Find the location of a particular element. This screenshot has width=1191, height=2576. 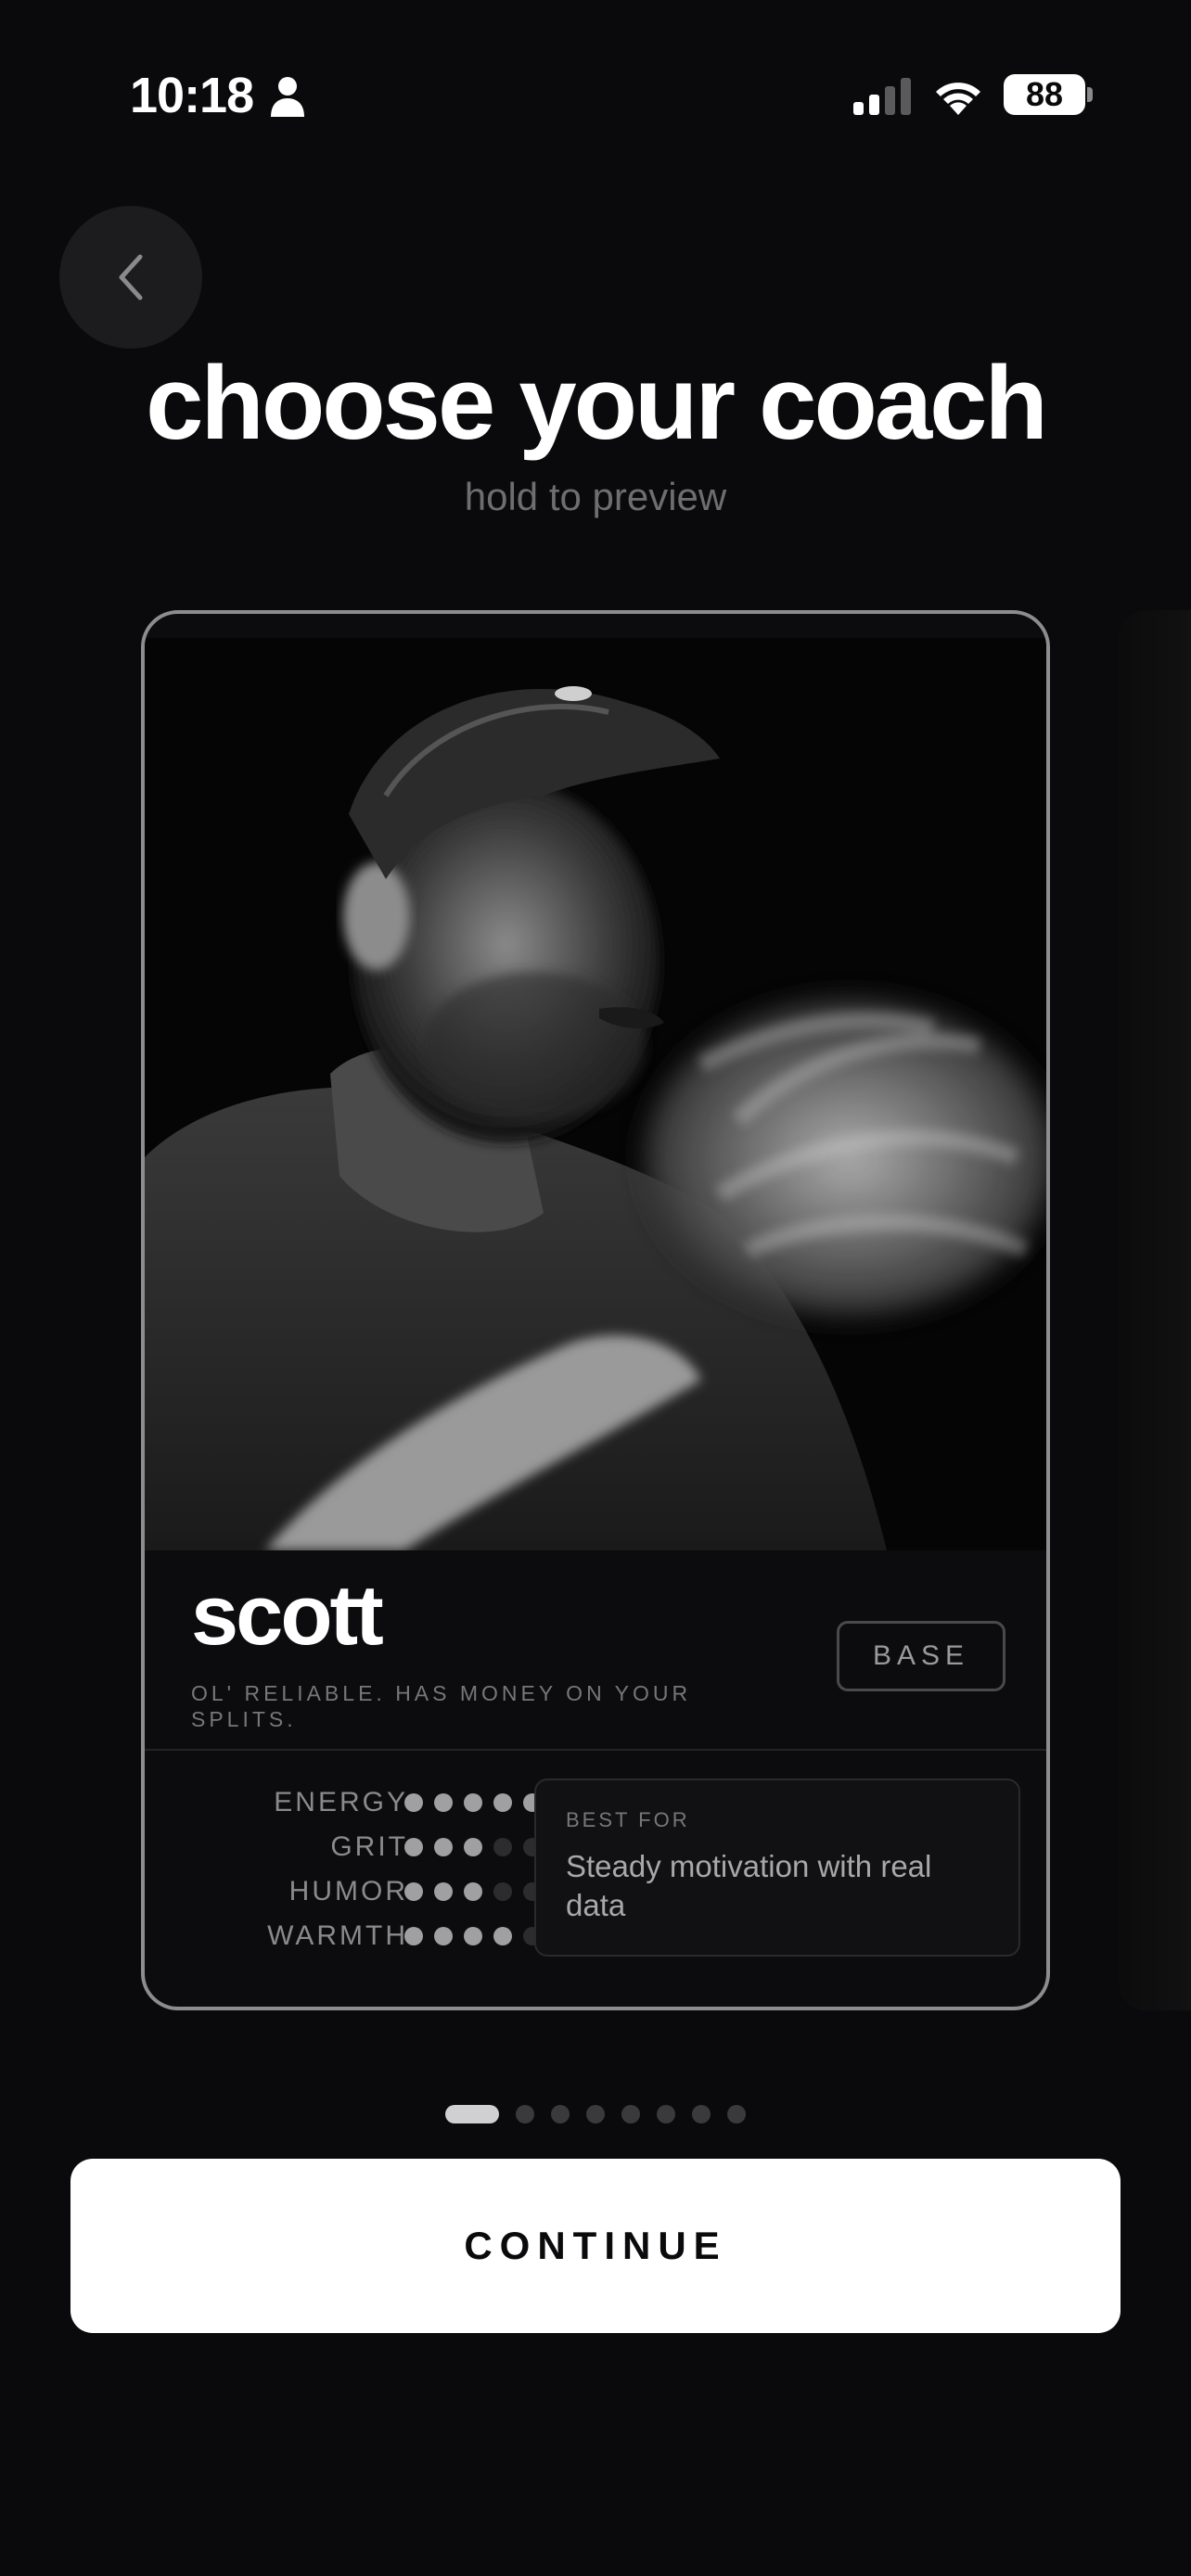

page-subtitle: hold to preview is located at coordinates (595, 496).